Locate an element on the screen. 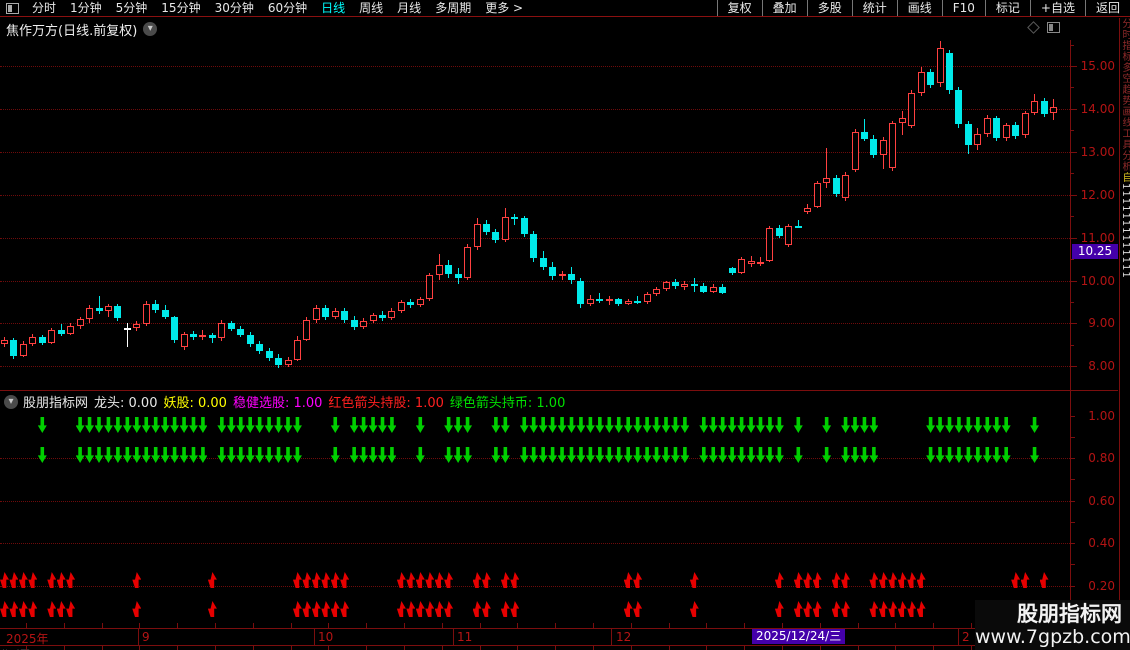 Image resolution: width=1130 pixels, height=650 pixels. period-tab-多周期: 多周期 is located at coordinates (453, 8).